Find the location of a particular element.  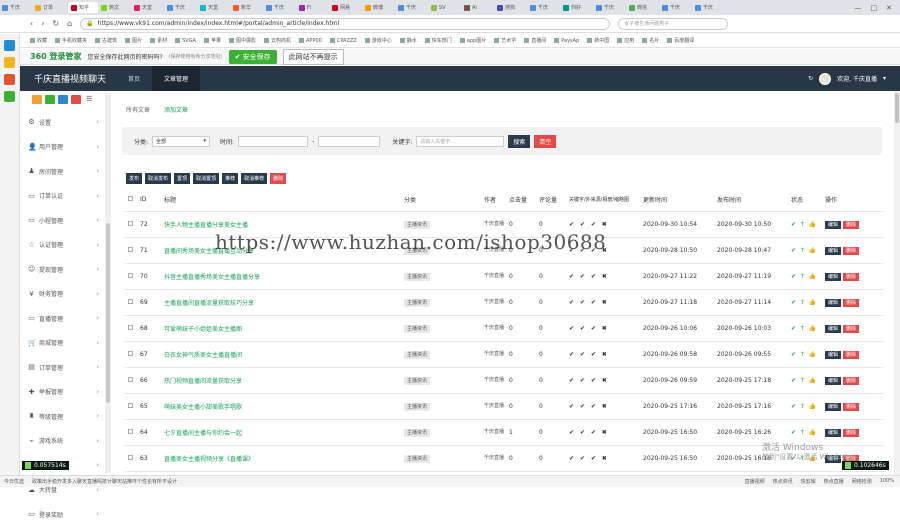

tab-add-article: 添加文章 is located at coordinates (176, 109).